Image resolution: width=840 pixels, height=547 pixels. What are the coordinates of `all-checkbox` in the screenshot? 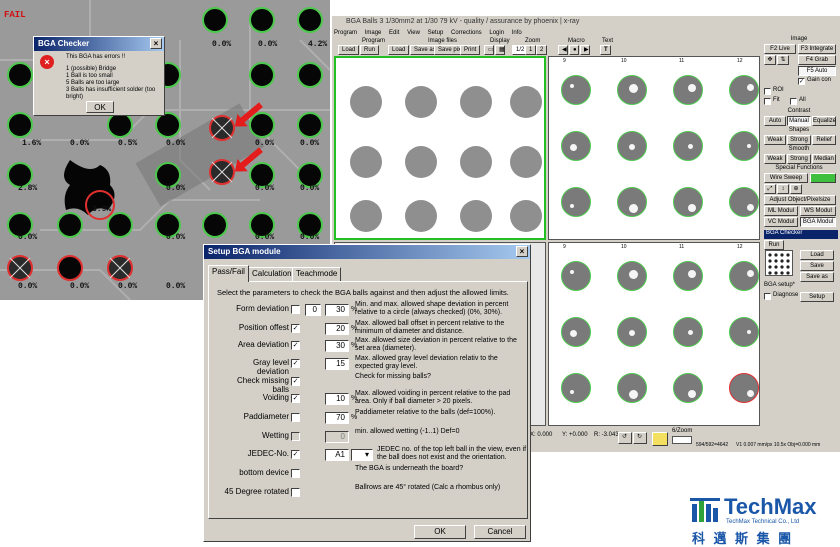 It's located at (793, 101).